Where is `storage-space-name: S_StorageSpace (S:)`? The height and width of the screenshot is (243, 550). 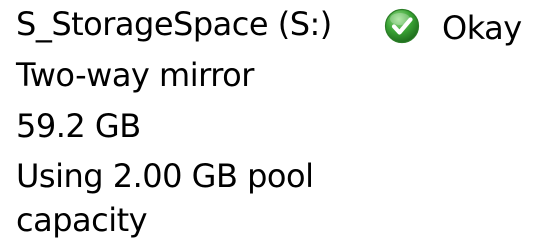 storage-space-name: S_StorageSpace (S:) is located at coordinates (174, 24).